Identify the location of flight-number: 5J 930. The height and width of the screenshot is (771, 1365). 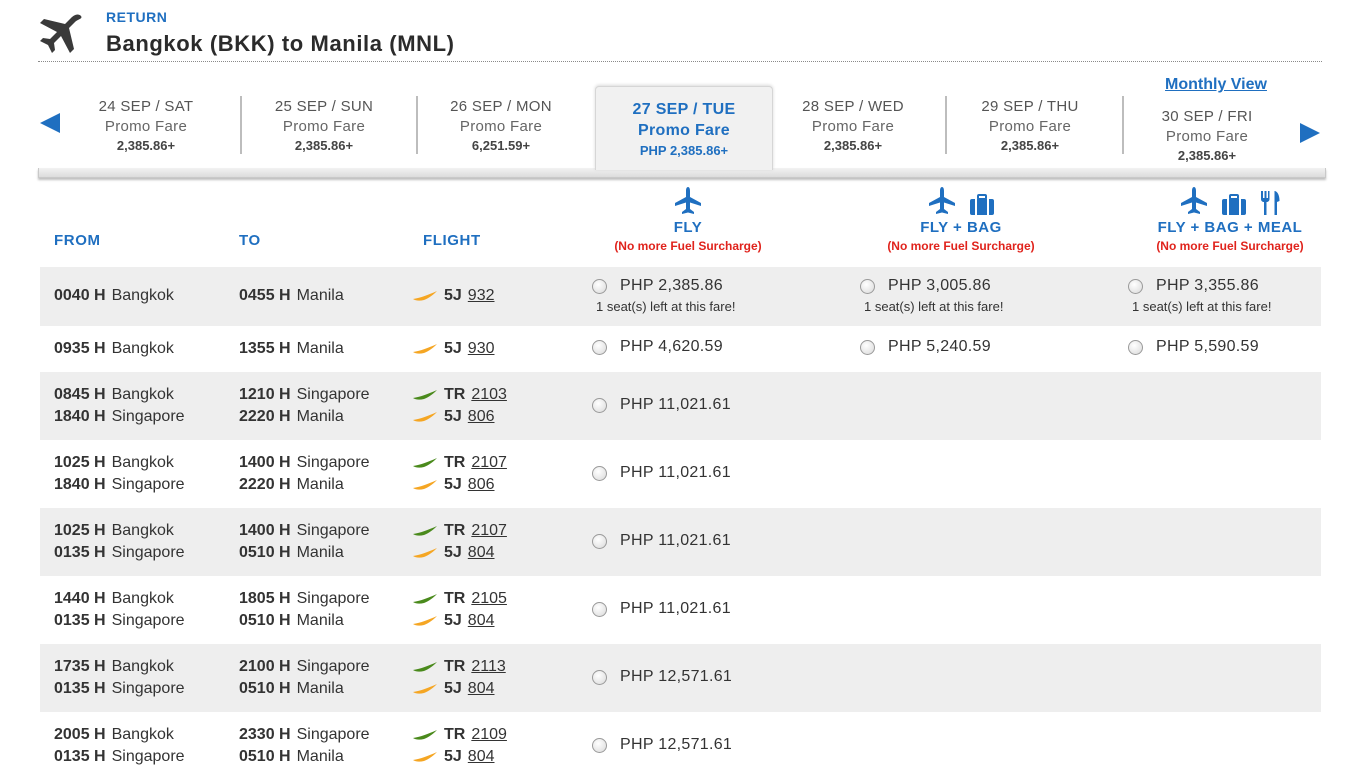
(453, 349).